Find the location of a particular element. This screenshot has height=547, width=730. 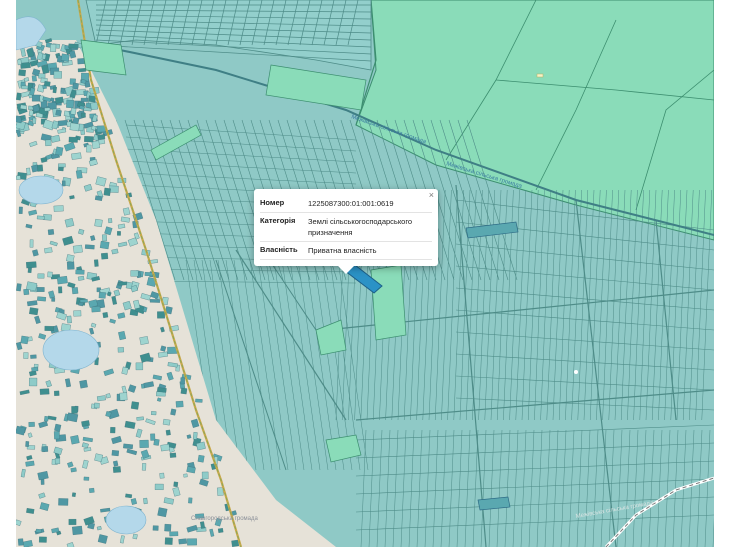

lake is located at coordinates (71, 350).